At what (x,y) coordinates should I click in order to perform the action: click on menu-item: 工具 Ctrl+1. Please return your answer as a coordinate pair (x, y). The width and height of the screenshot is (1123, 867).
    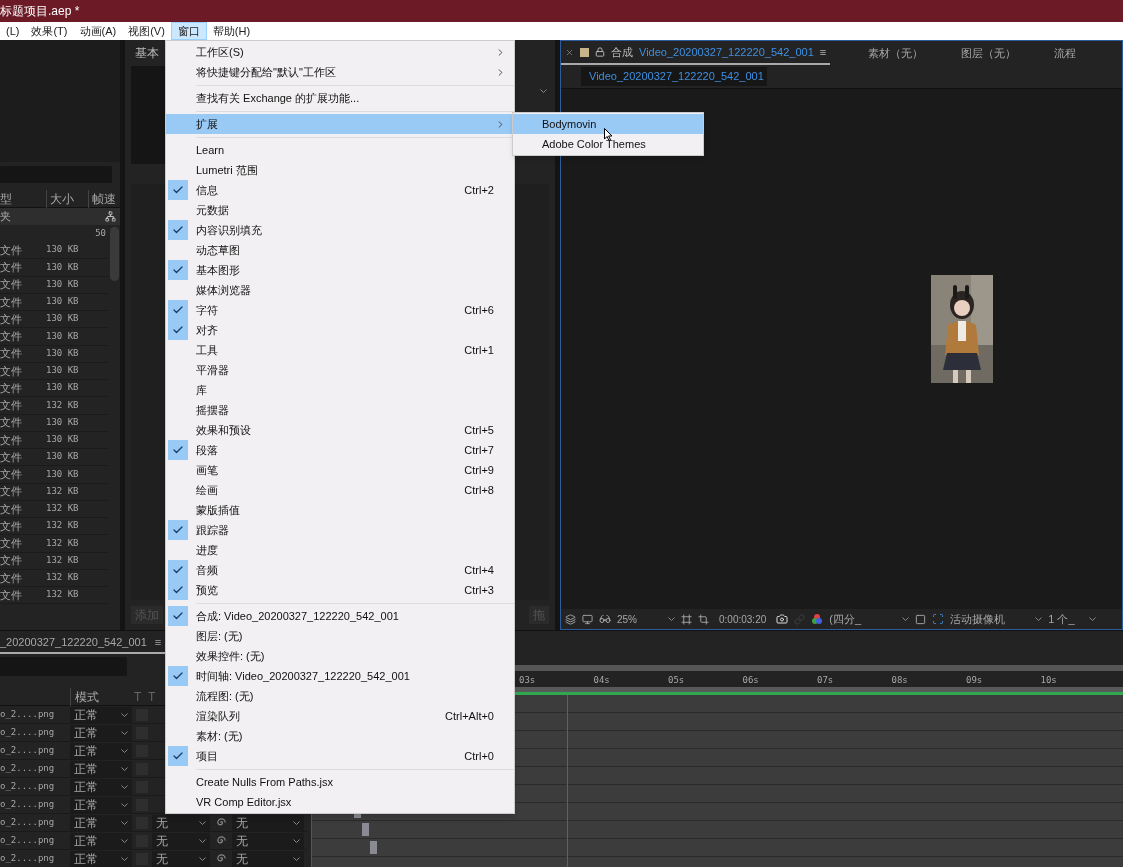
    Looking at the image, I should click on (340, 350).